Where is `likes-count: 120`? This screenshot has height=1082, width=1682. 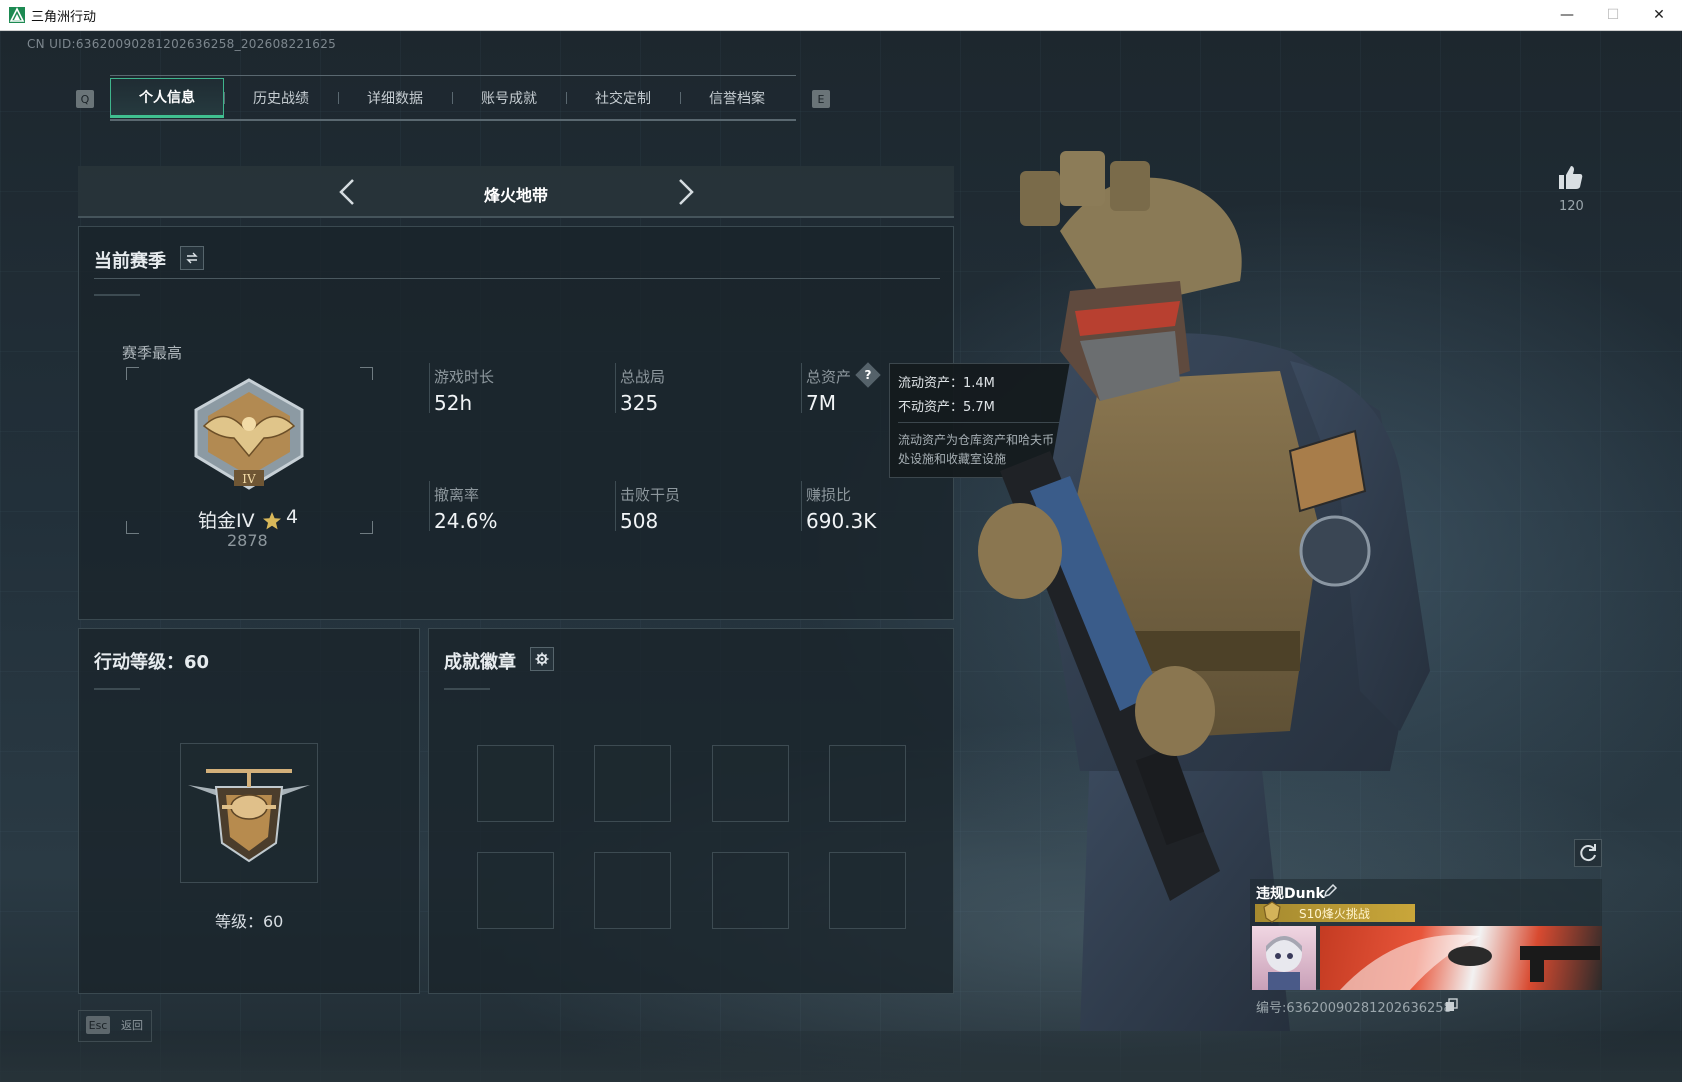
likes-count: 120 is located at coordinates (1571, 206).